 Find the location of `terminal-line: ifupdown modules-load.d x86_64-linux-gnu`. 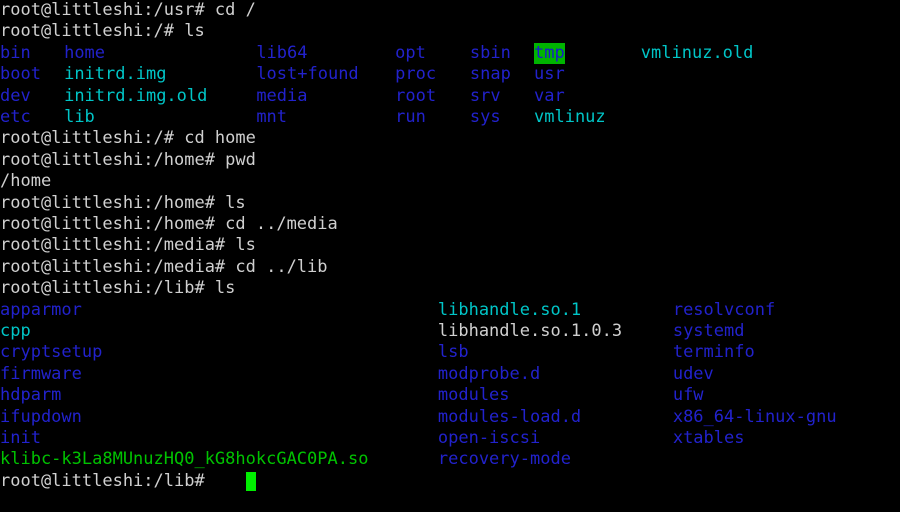

terminal-line: ifupdown modules-load.d x86_64-linux-gnu is located at coordinates (450, 417).